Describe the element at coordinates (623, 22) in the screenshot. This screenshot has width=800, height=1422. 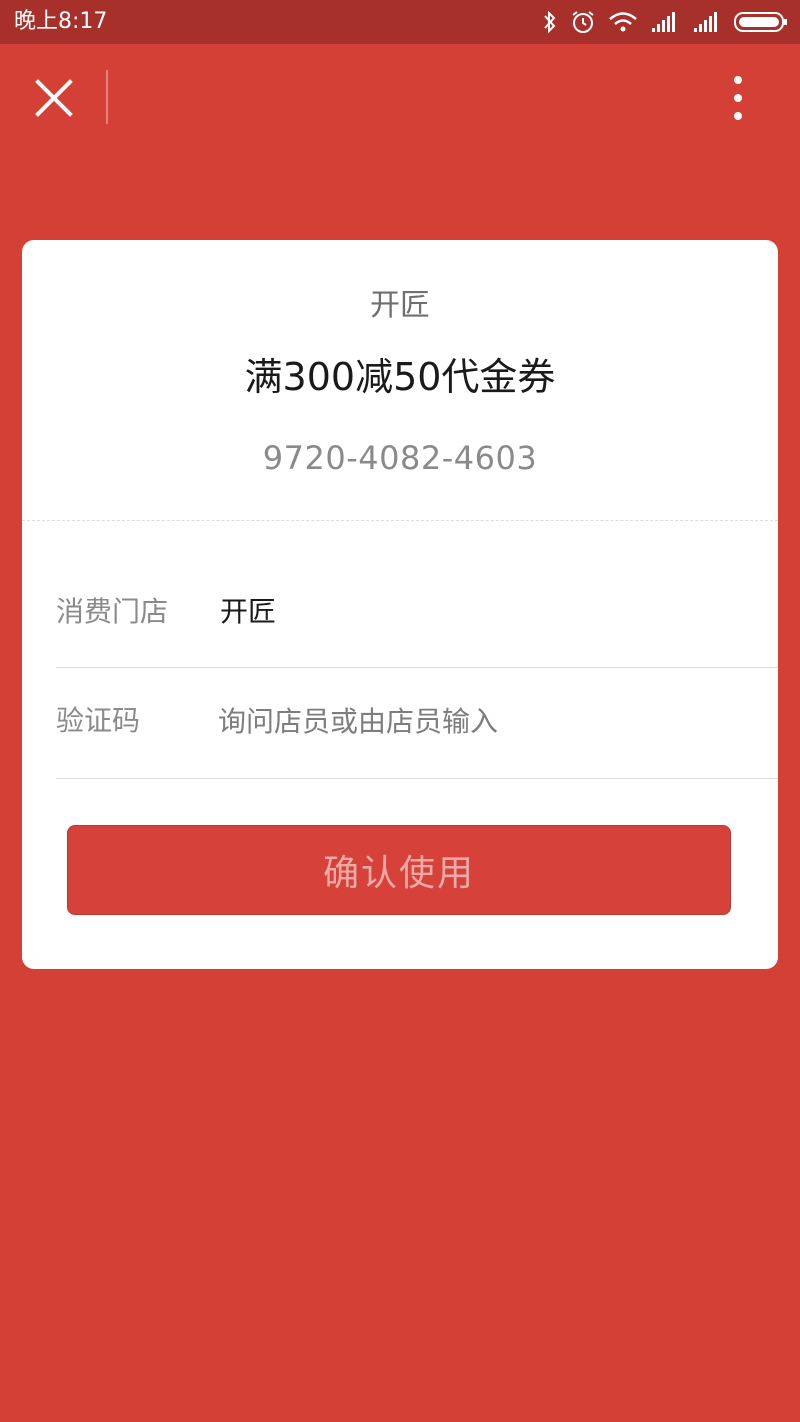
I see `wifi-icon` at that location.